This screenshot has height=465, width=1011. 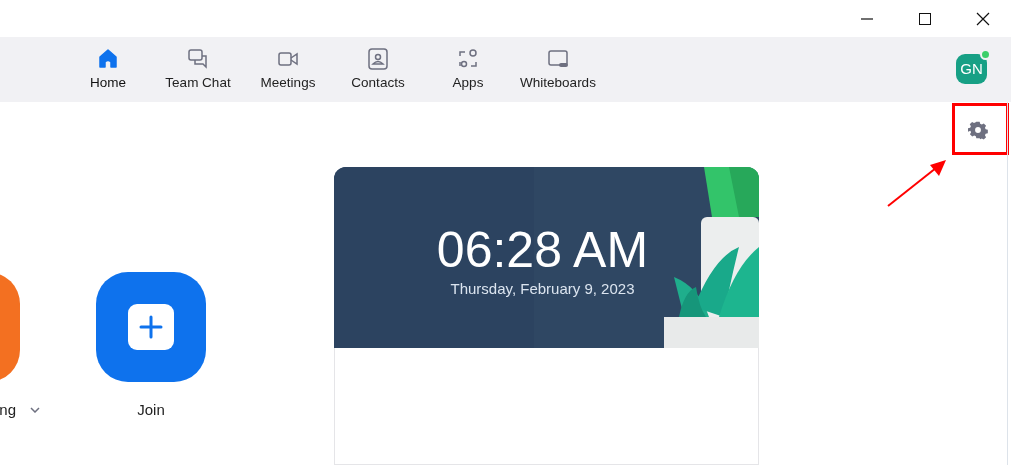 I want to click on plus-icon, so click(x=151, y=327).